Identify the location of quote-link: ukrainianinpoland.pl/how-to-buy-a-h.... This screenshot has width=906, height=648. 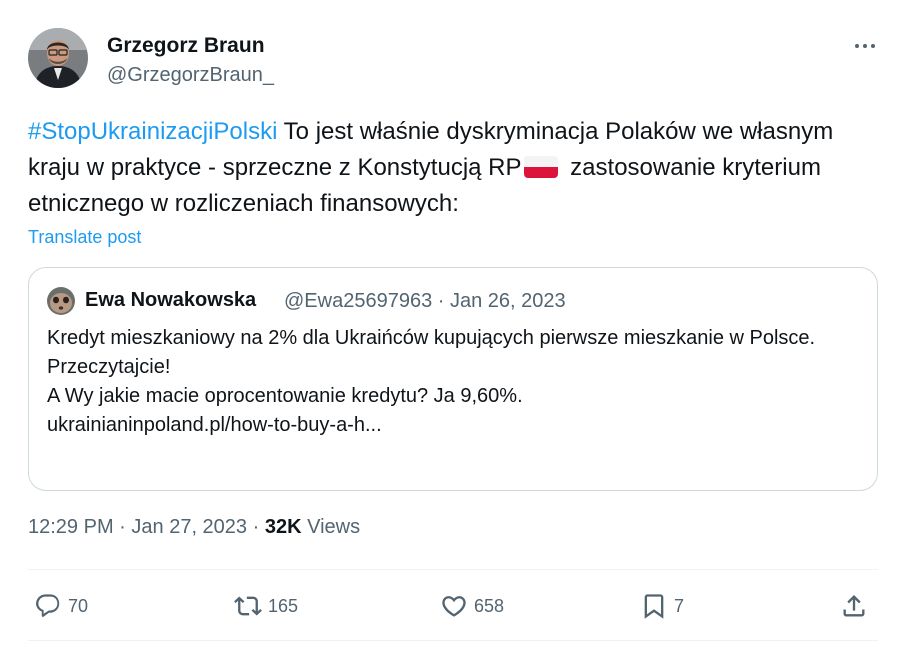
(457, 425).